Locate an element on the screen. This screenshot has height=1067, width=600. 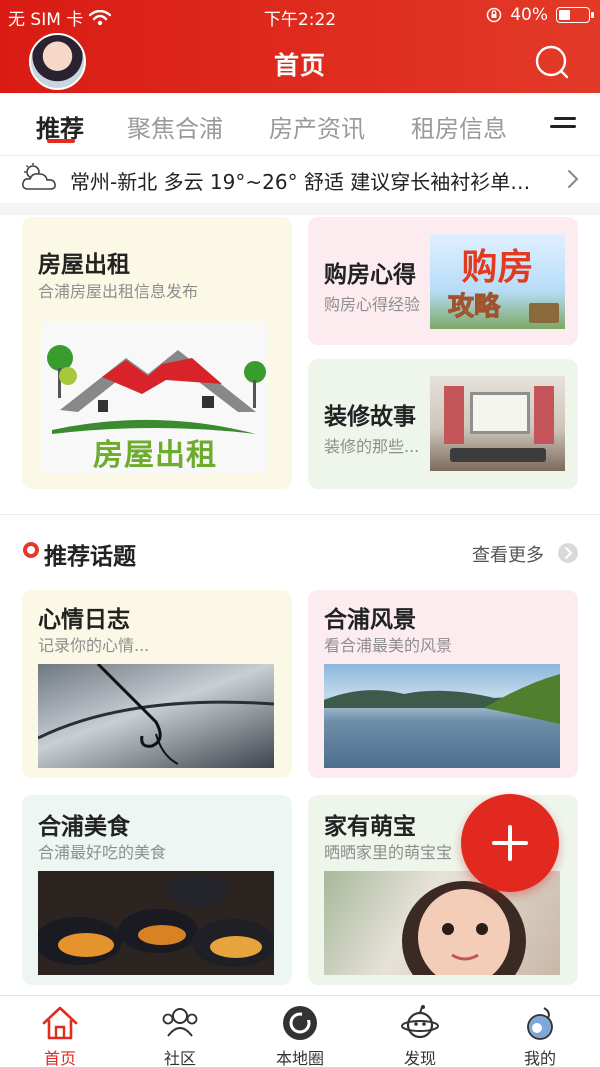
tab-rental-info: 租房信息 is located at coordinates (459, 126).